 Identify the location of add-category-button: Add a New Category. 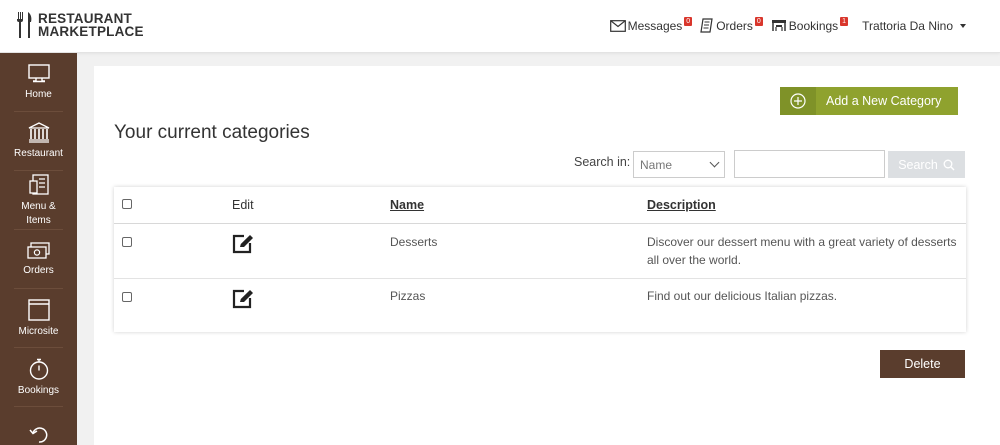
(869, 101).